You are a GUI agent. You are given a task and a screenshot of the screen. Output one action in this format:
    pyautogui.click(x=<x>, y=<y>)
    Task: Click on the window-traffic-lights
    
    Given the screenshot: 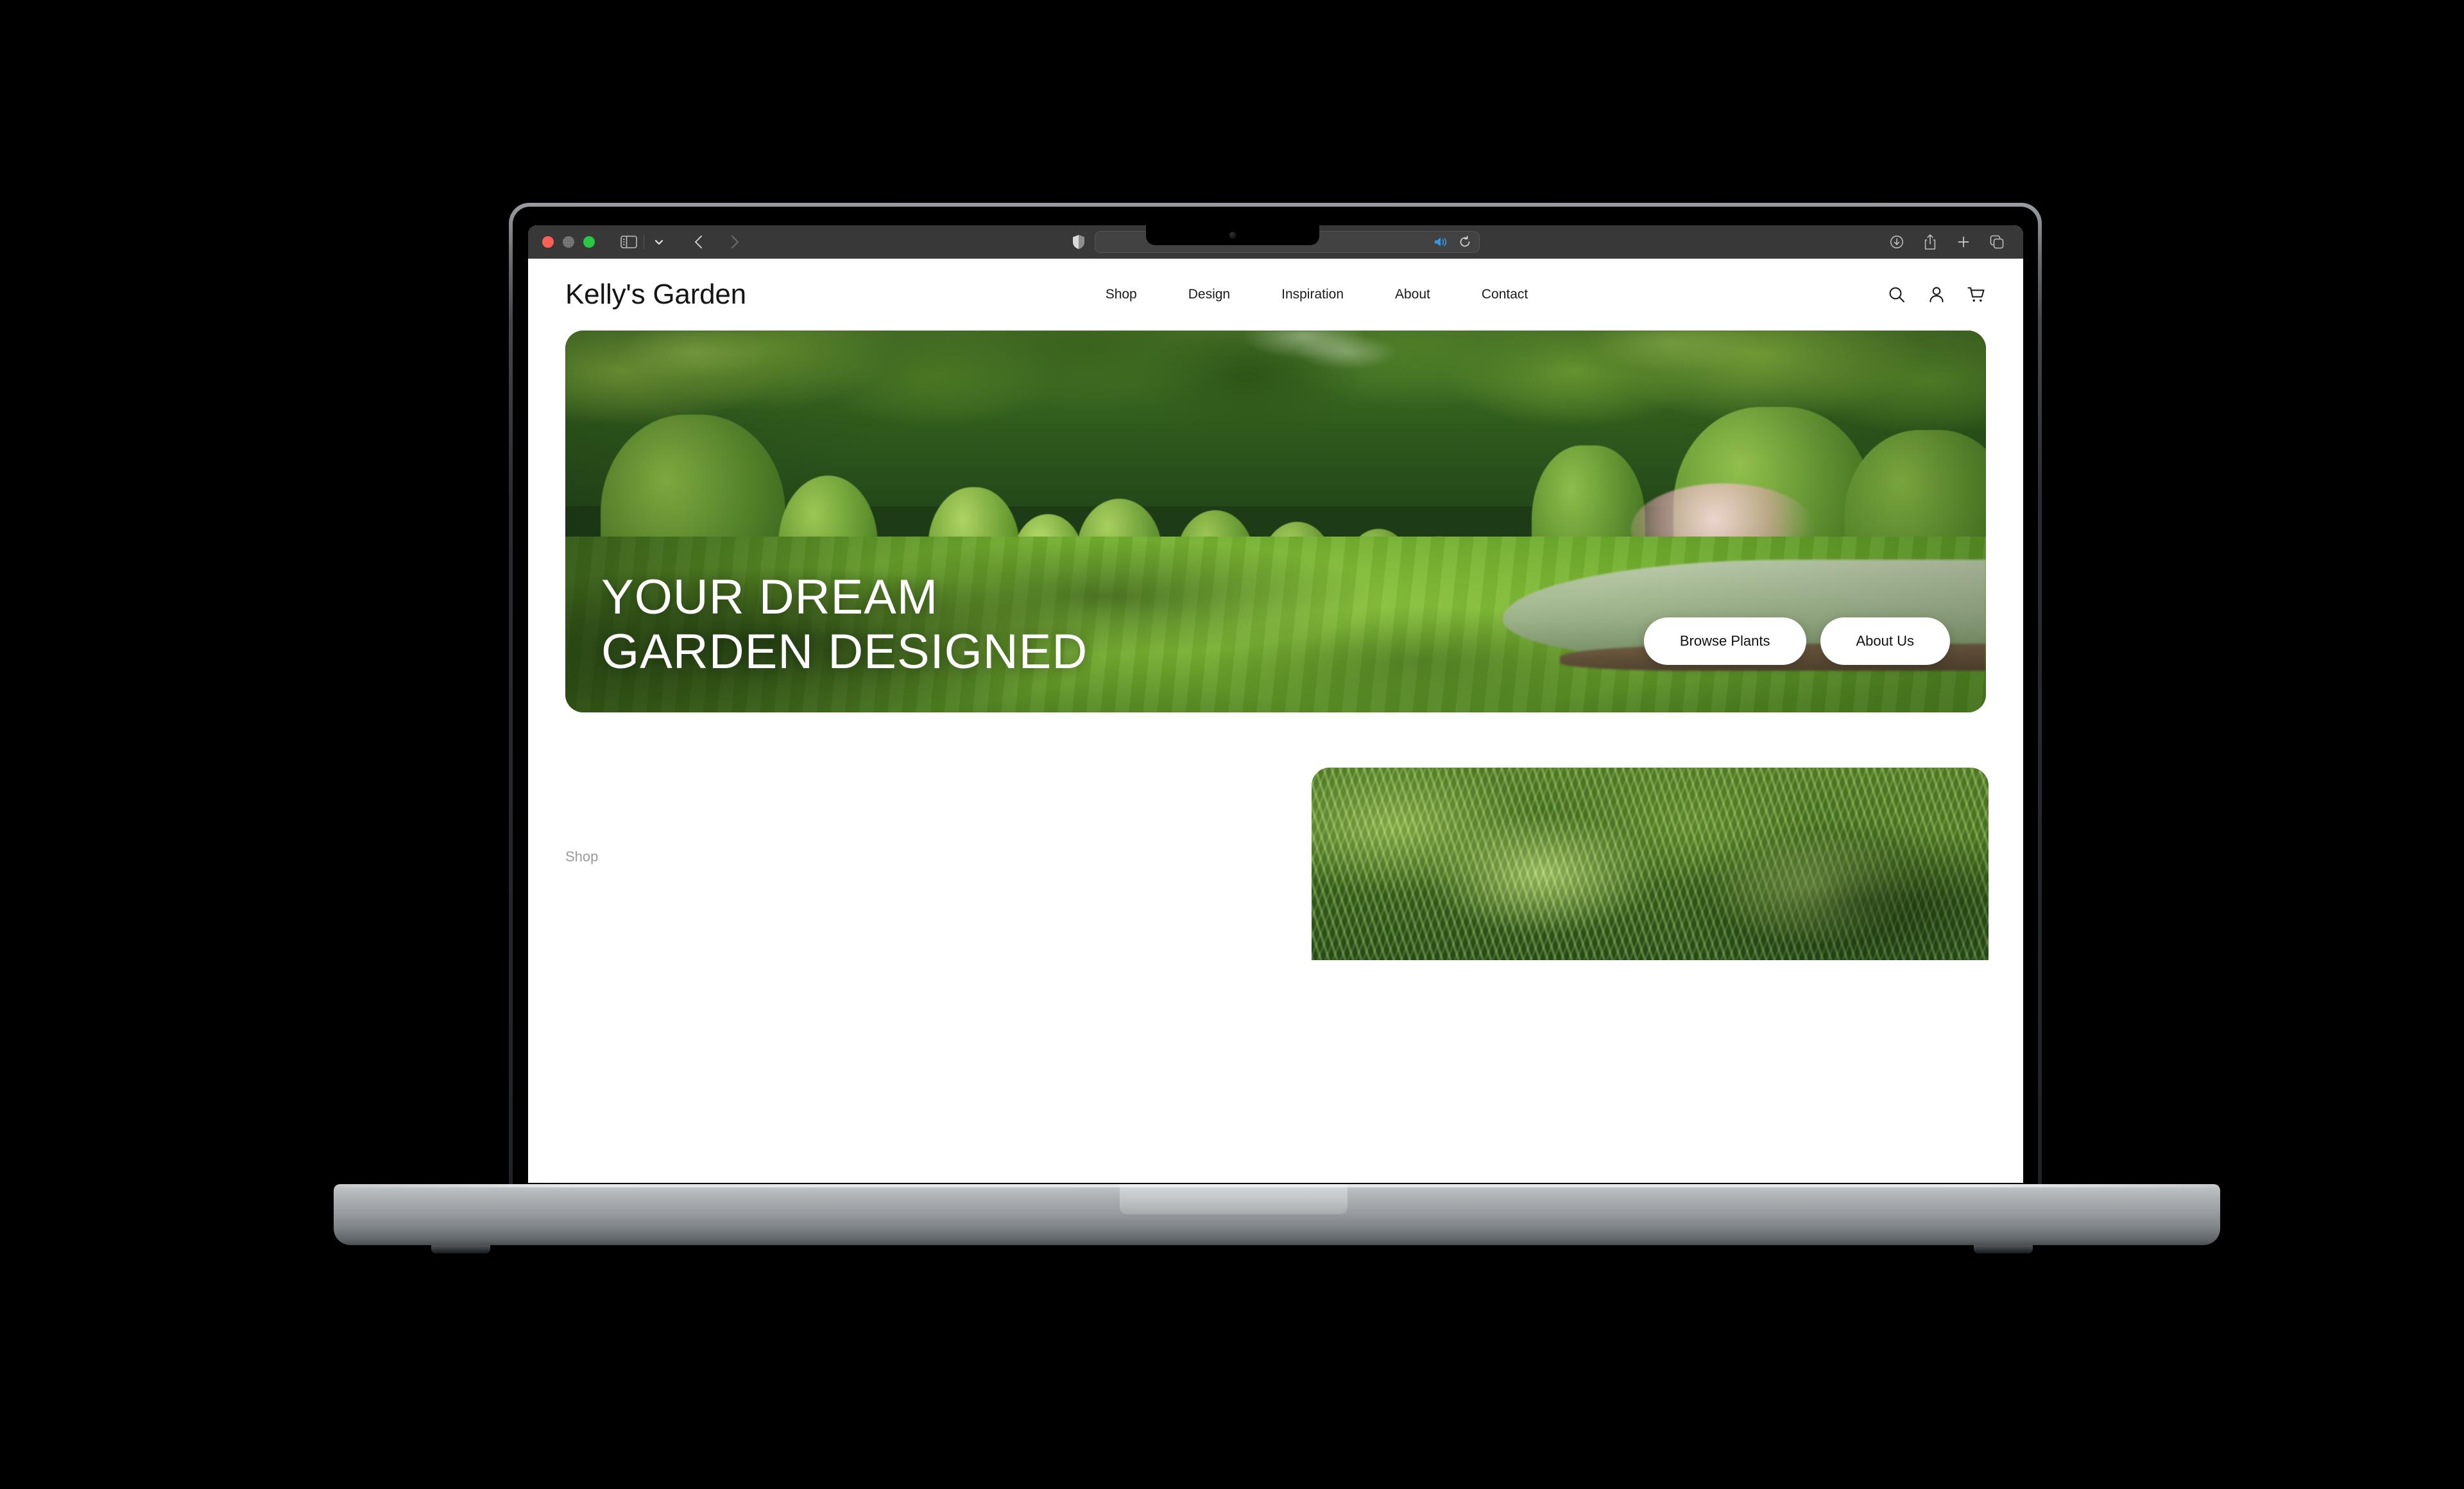 What is the action you would take?
    pyautogui.click(x=569, y=242)
    